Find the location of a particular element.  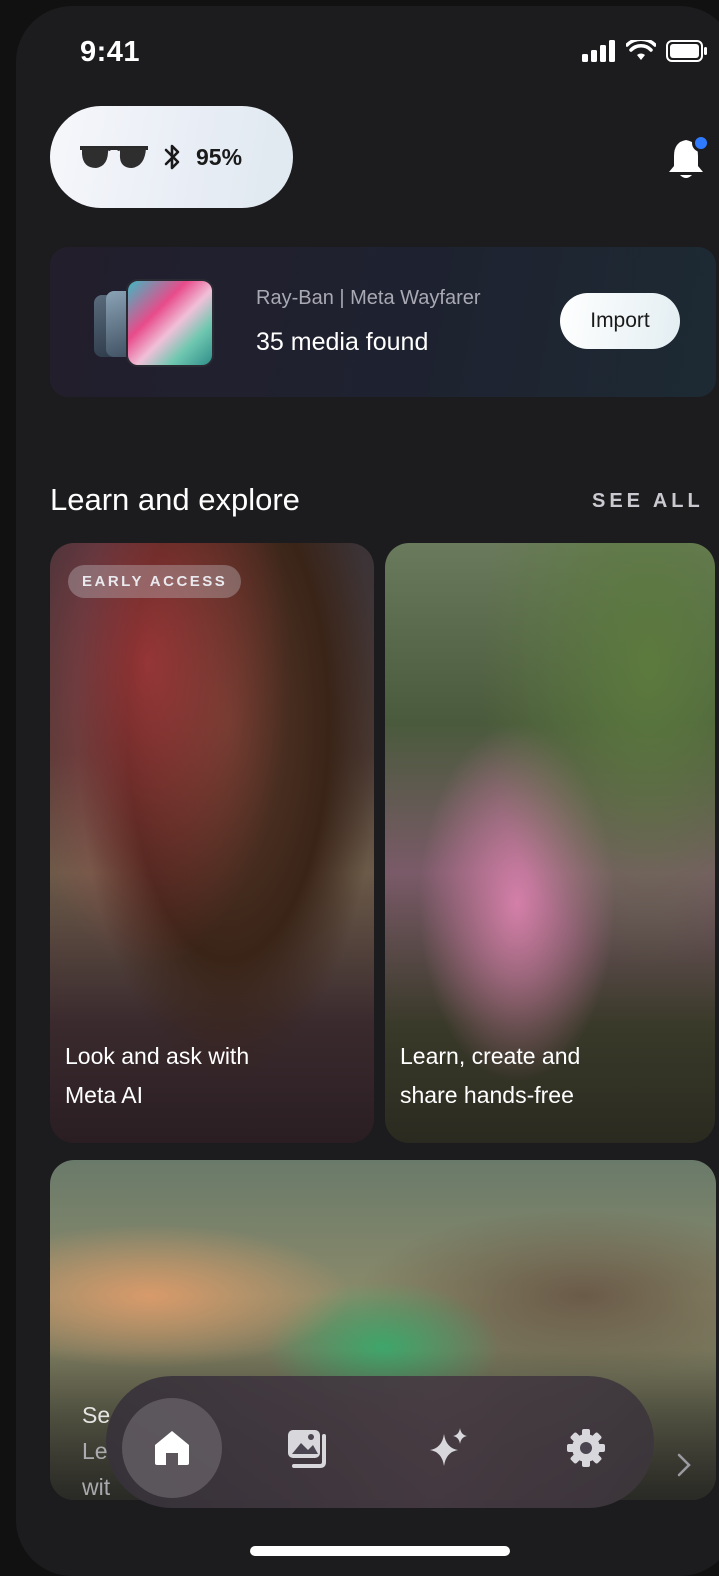

section-title: Learn and explore is located at coordinates (175, 499).